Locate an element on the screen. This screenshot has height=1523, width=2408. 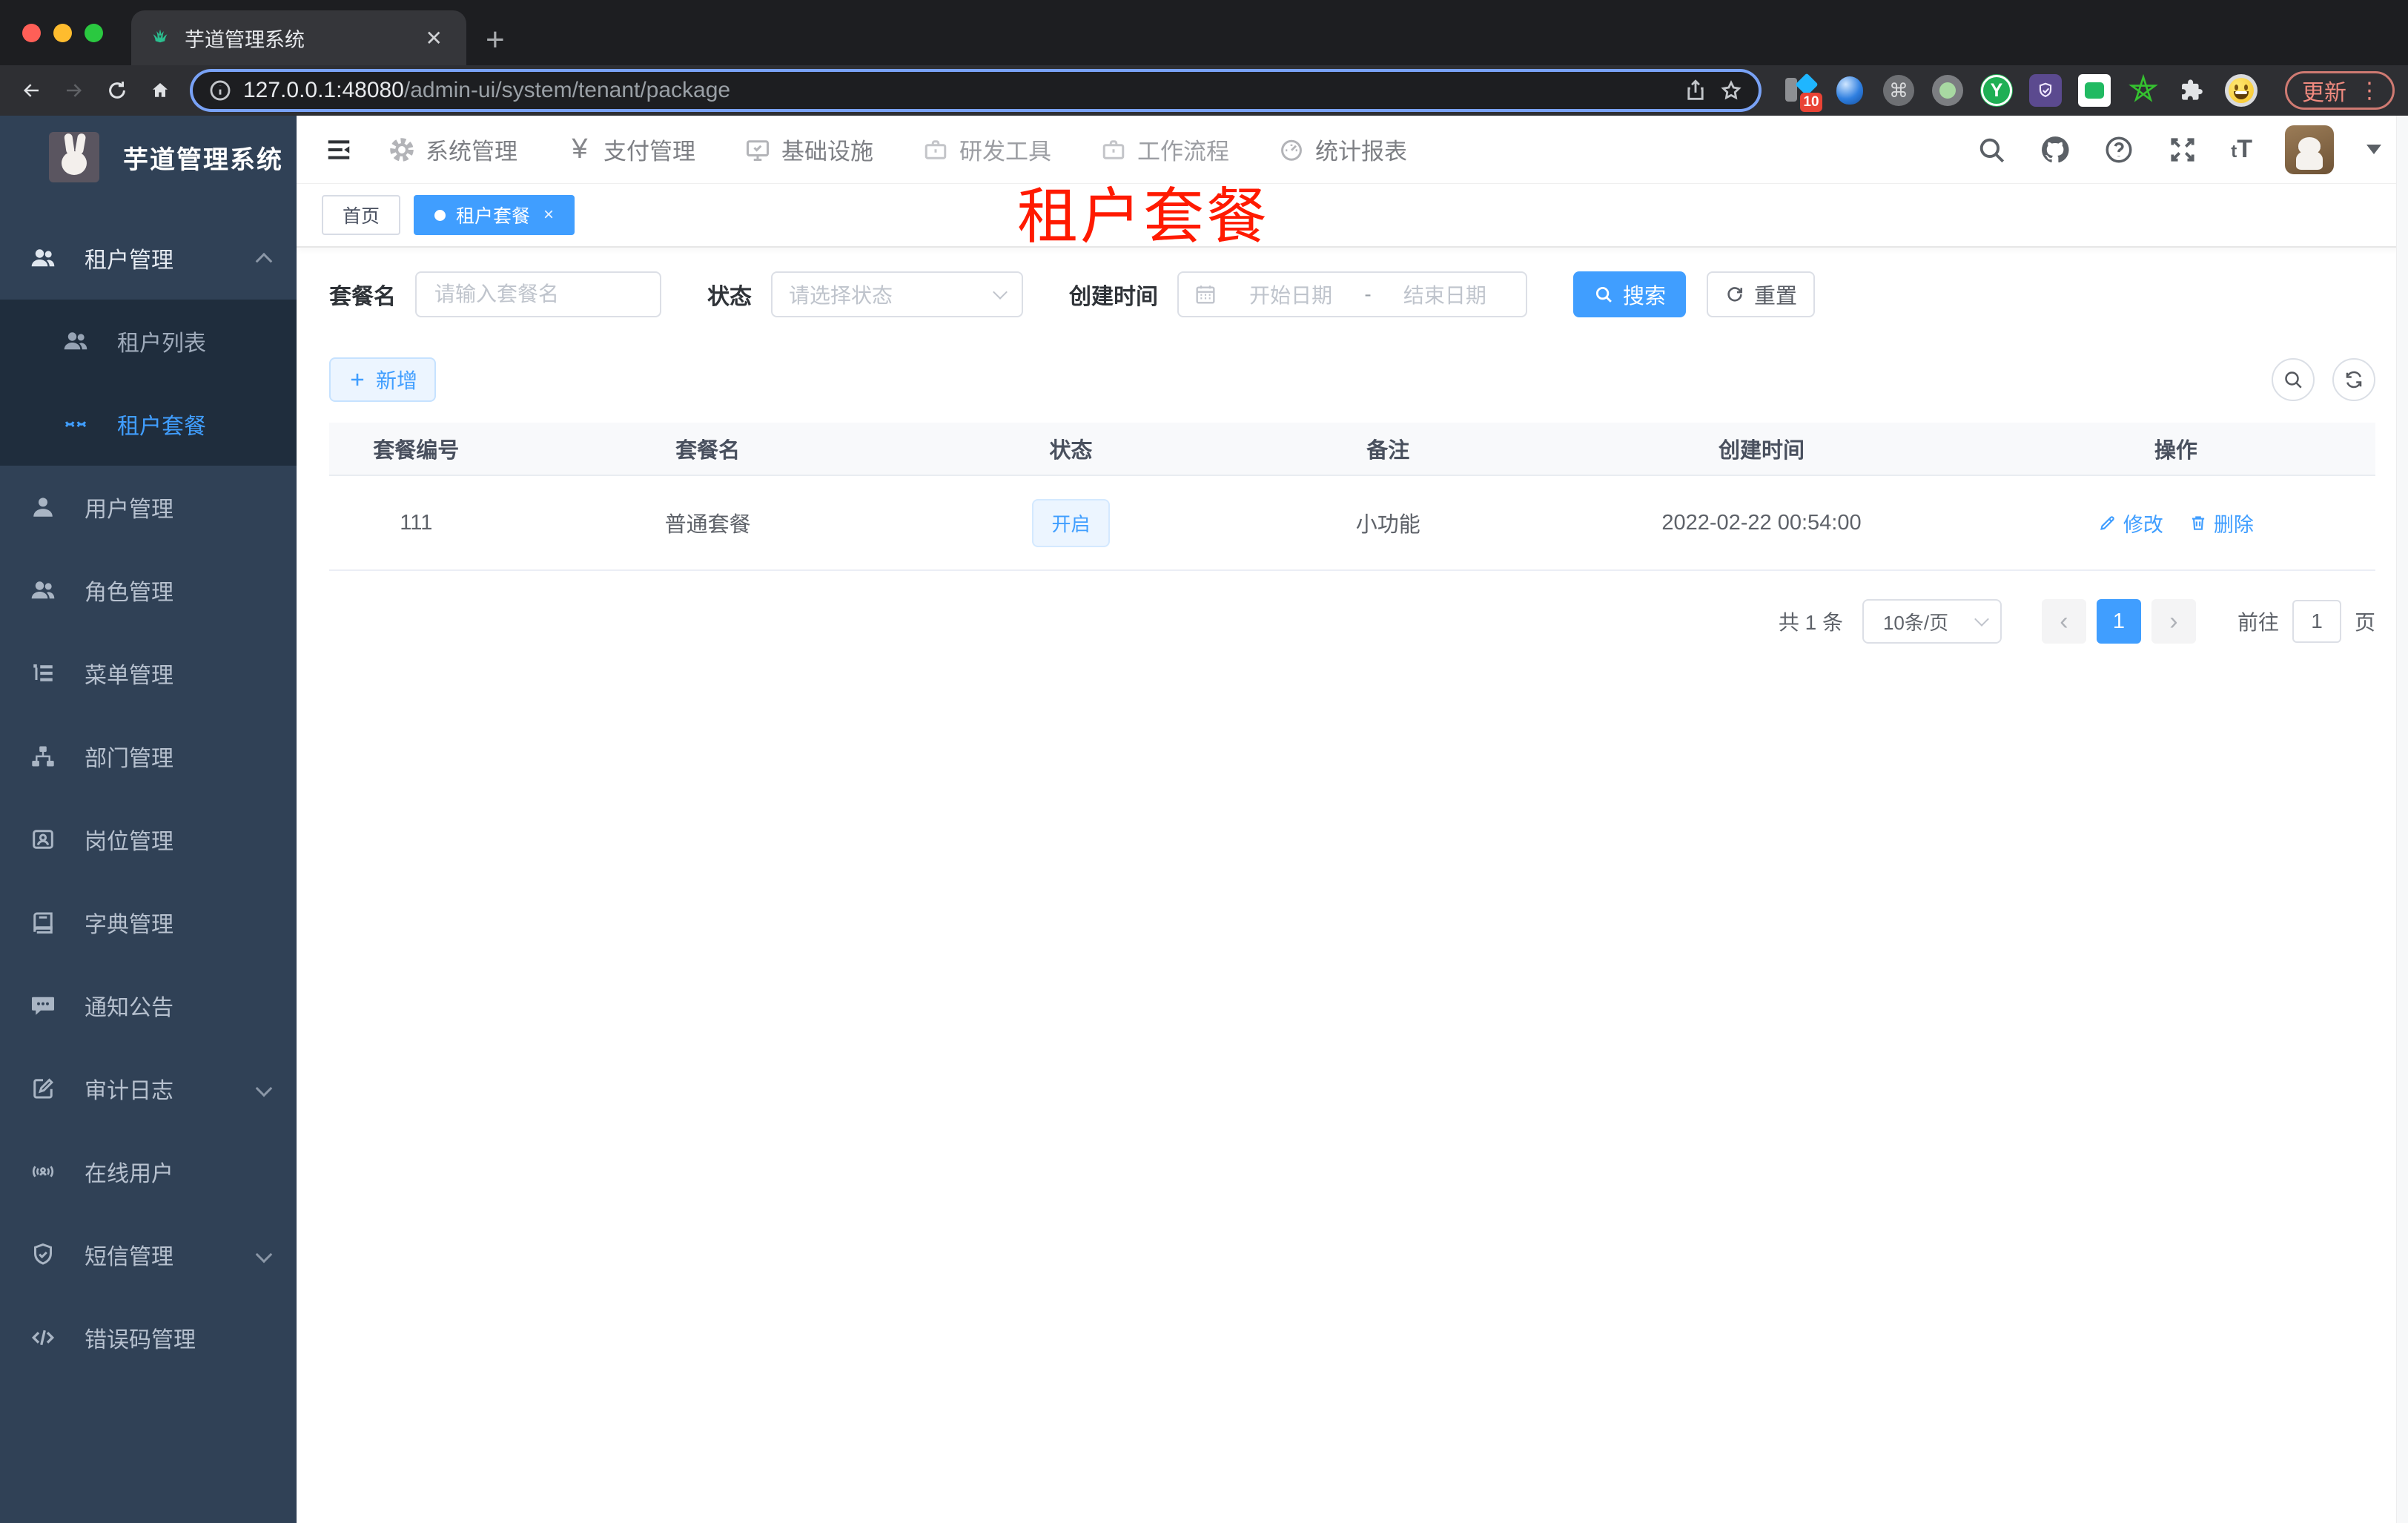
status-filter-group: 请选择状态 is located at coordinates (897, 294).